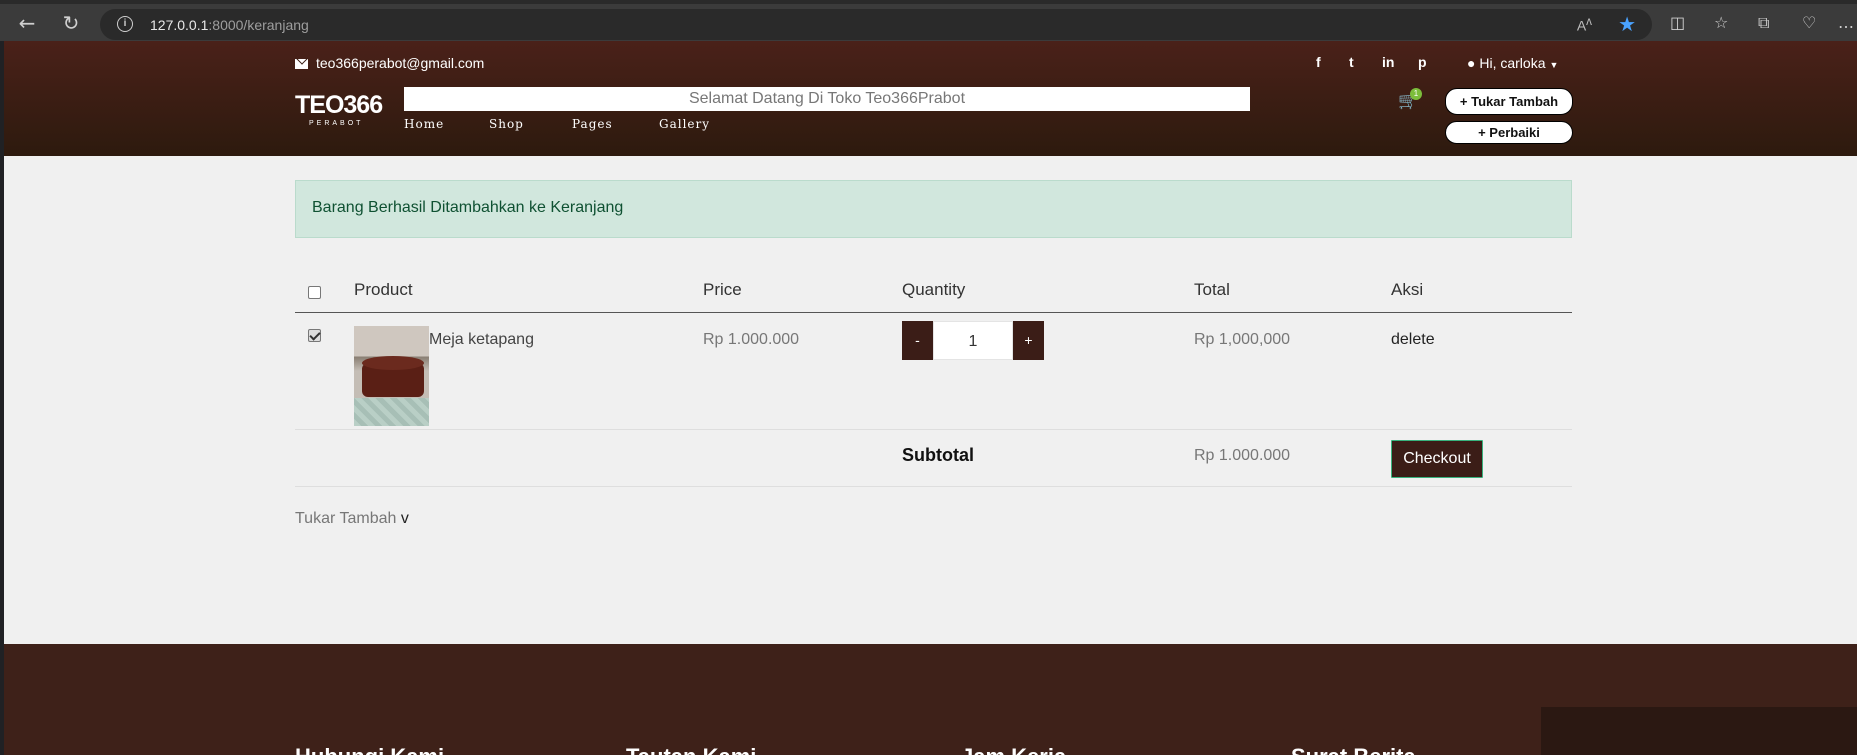 The width and height of the screenshot is (1857, 755). Describe the element at coordinates (973, 340) in the screenshot. I see `quantity-input: 1` at that location.